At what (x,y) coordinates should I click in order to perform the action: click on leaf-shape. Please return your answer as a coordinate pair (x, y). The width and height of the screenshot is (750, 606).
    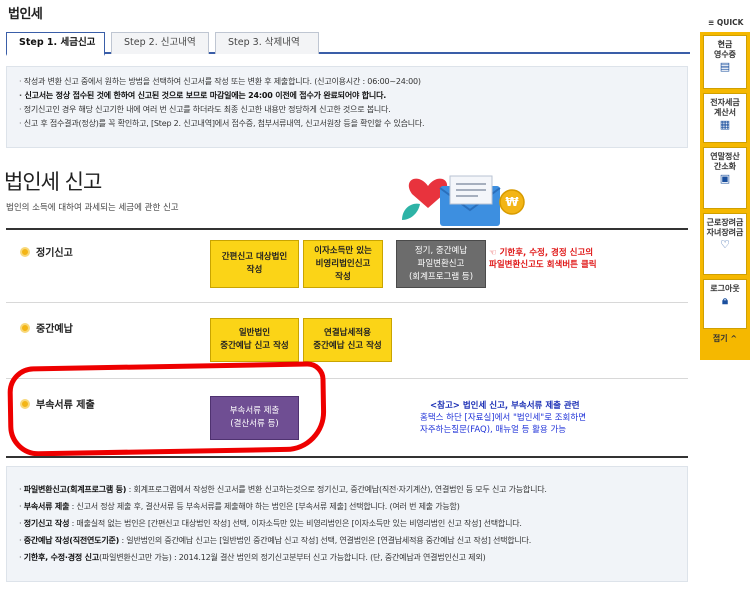
    Looking at the image, I should click on (411, 211).